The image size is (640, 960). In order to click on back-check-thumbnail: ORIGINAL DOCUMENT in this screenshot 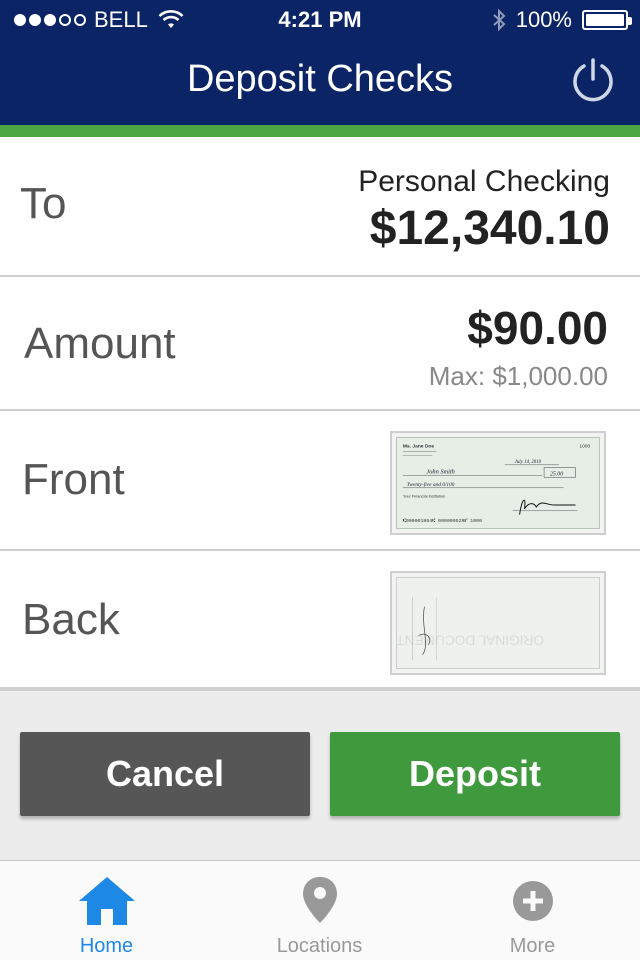, I will do `click(498, 623)`.